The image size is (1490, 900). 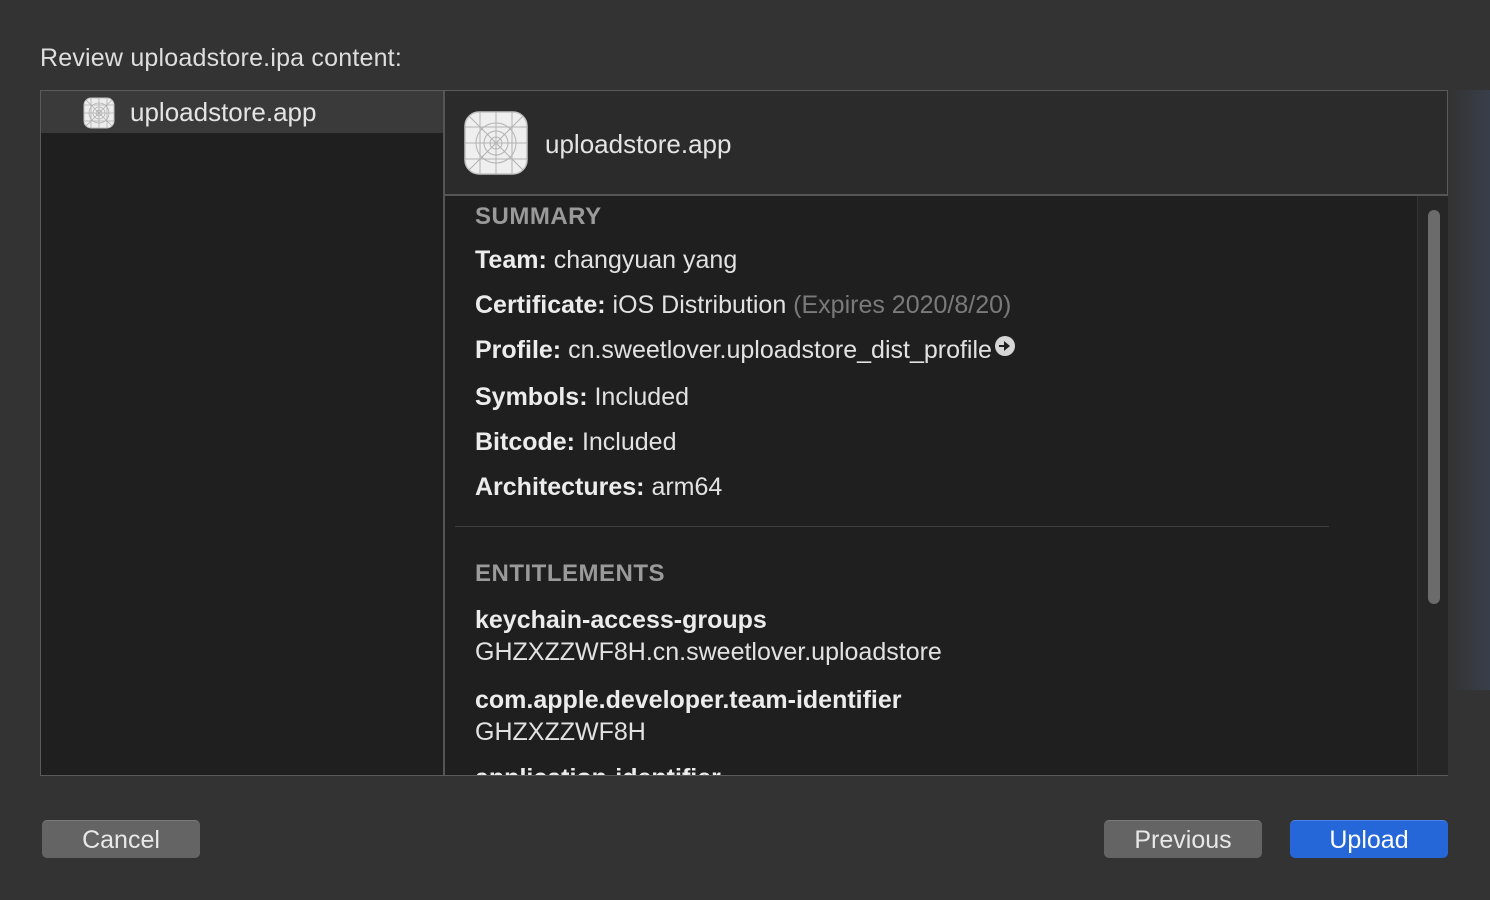 I want to click on summary-section-title: SUMMARY, so click(x=538, y=216).